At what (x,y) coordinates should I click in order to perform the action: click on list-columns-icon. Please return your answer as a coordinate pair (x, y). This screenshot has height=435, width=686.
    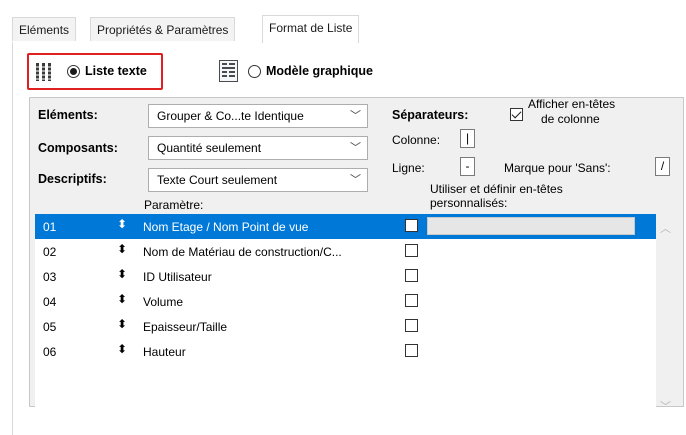
    Looking at the image, I should click on (44, 72).